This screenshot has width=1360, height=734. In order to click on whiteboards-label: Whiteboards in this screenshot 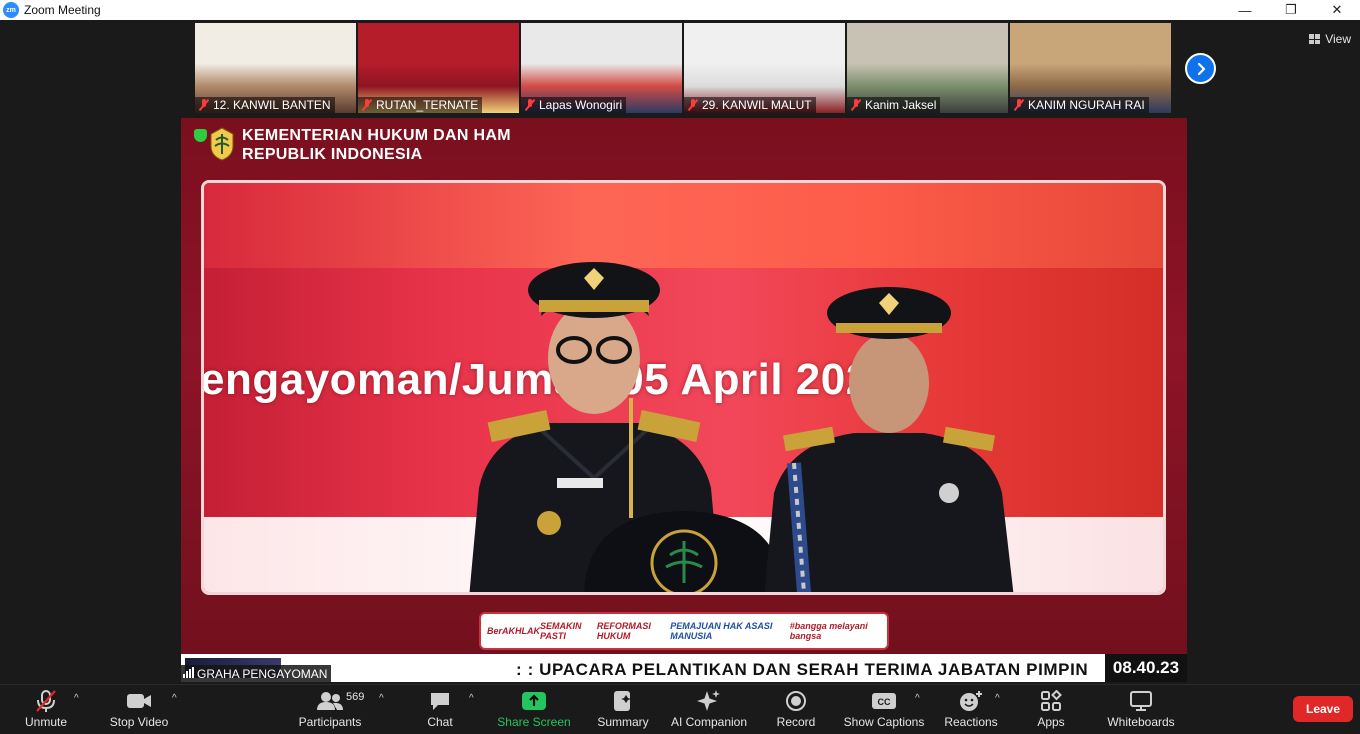, I will do `click(1141, 722)`.